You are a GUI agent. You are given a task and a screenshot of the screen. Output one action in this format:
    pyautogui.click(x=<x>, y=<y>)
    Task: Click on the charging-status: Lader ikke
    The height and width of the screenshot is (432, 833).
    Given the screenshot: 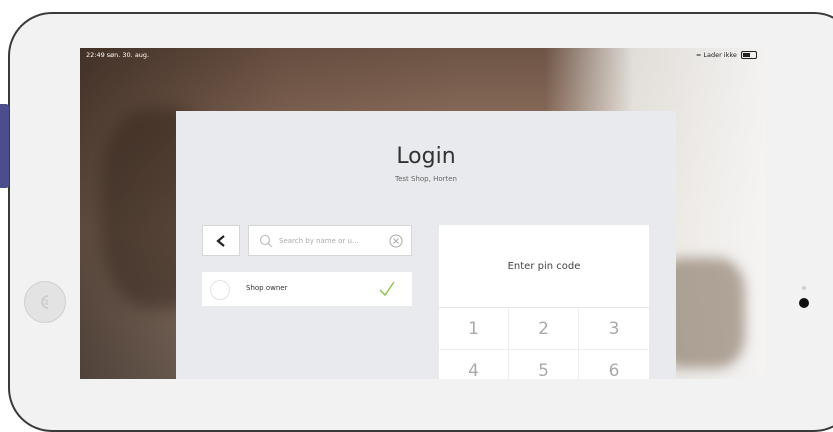 What is the action you would take?
    pyautogui.click(x=720, y=55)
    